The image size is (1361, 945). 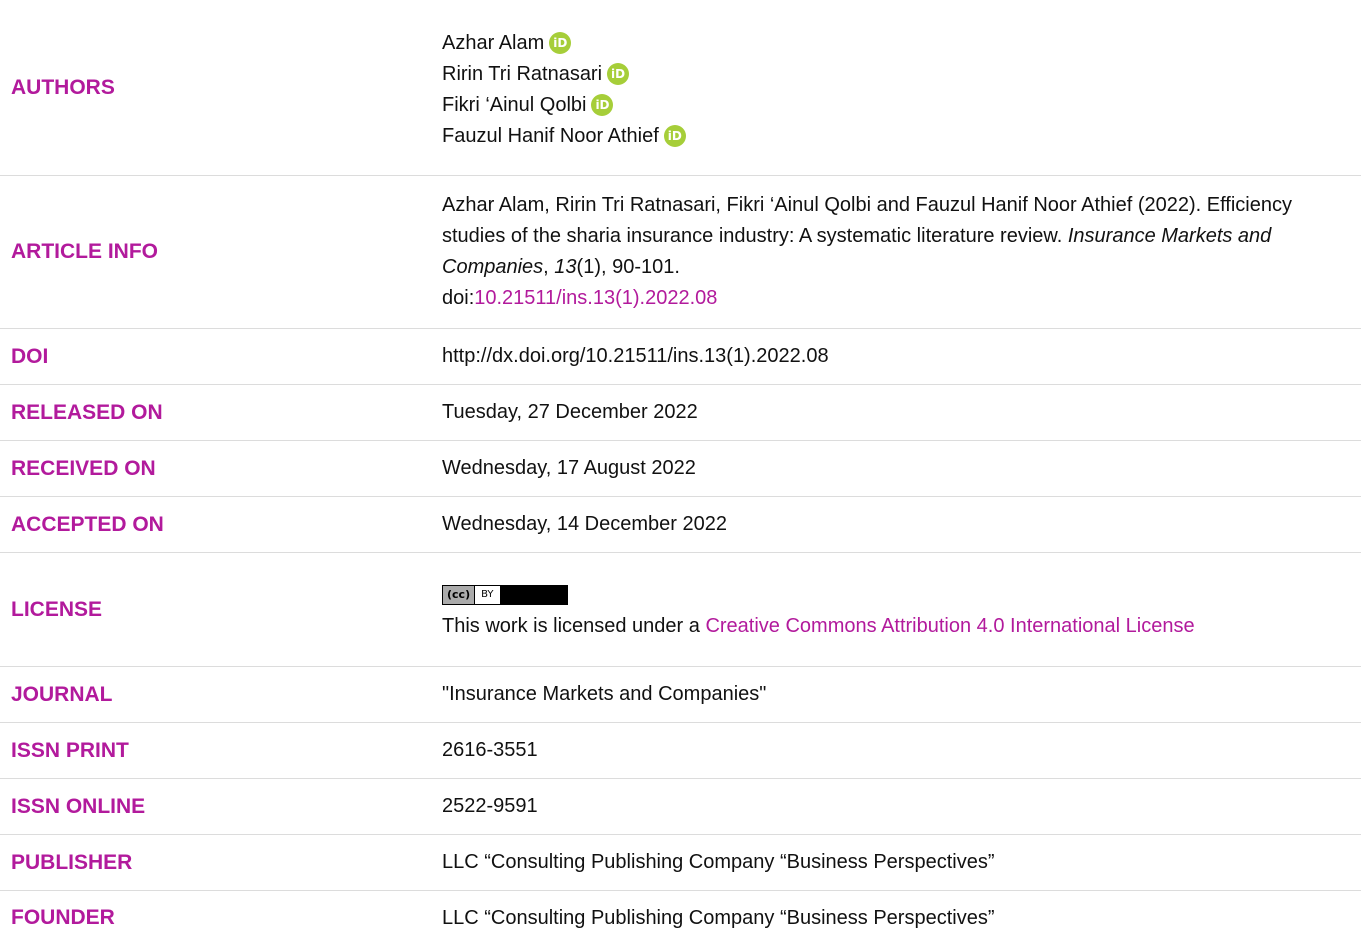 I want to click on article-info-label: ARTICLE INFO, so click(x=84, y=251).